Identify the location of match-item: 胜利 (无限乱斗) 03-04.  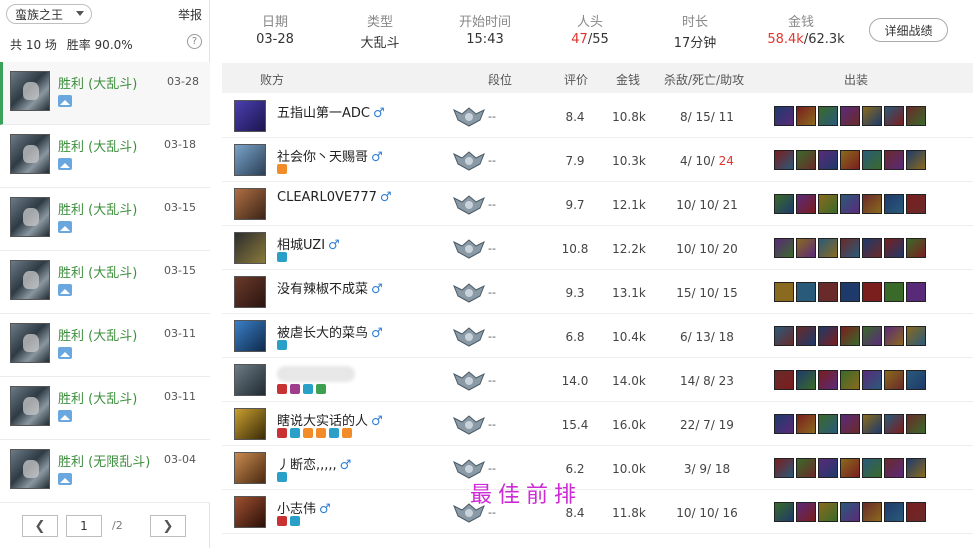
(105, 471).